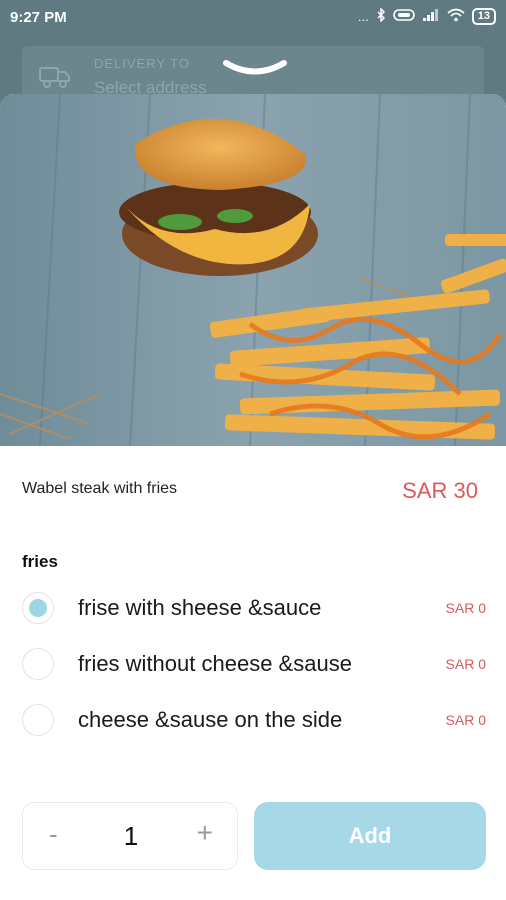 The height and width of the screenshot is (900, 506). Describe the element at coordinates (440, 490) in the screenshot. I see `item-price: SAR 30` at that location.